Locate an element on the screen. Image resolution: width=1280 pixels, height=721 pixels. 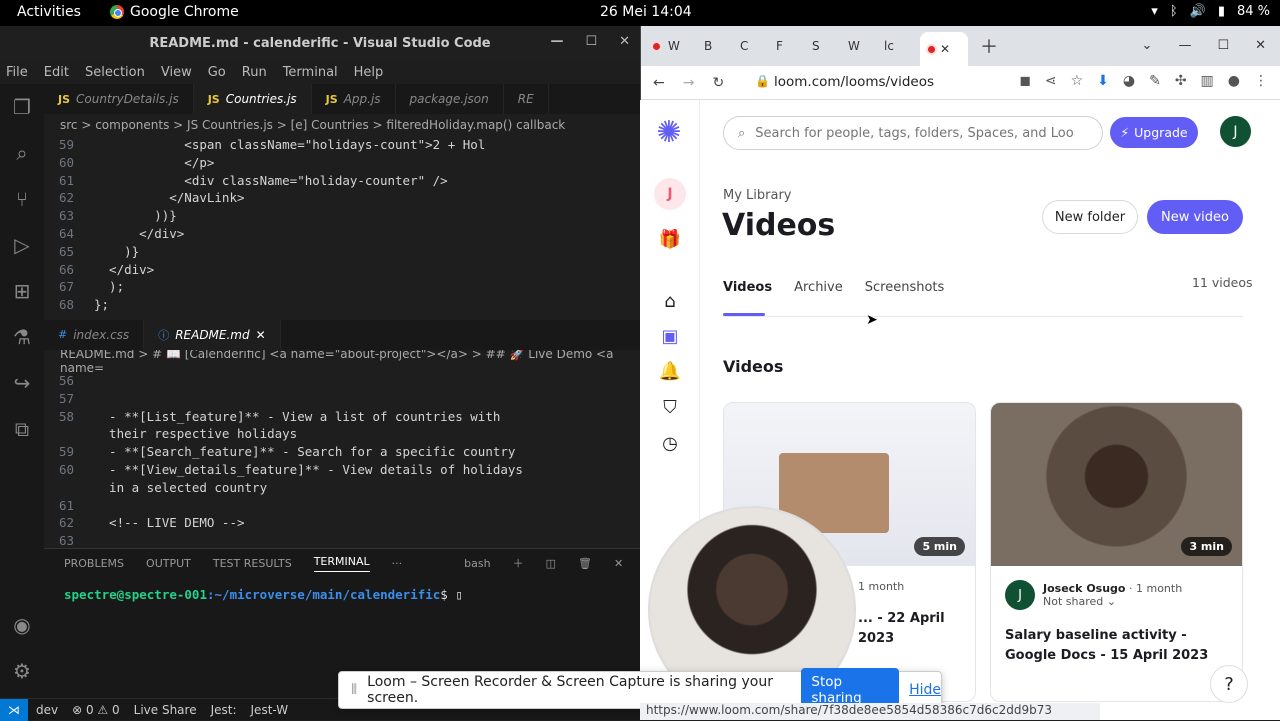
jest-status: Jest: is located at coordinates (224, 710).